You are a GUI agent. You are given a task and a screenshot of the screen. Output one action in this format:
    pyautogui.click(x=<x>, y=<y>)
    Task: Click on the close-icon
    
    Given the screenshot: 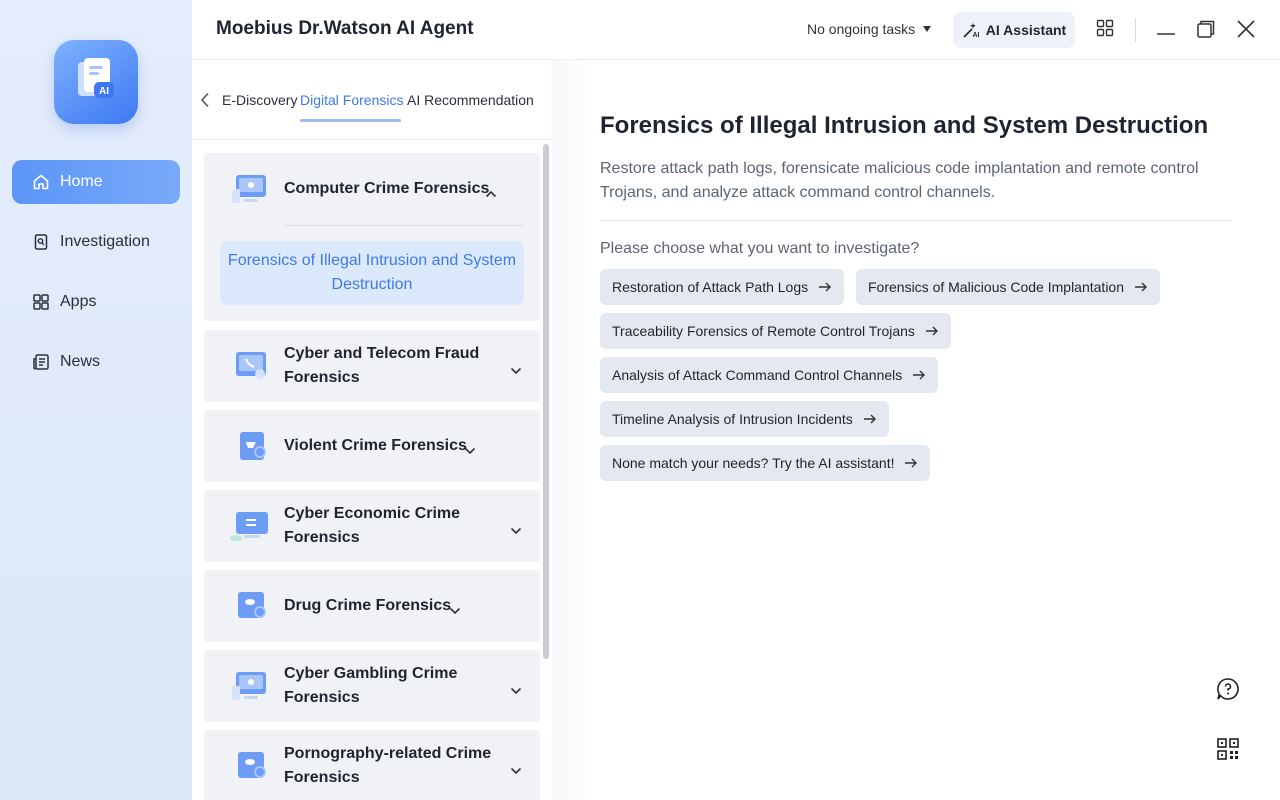 What is the action you would take?
    pyautogui.click(x=1246, y=31)
    